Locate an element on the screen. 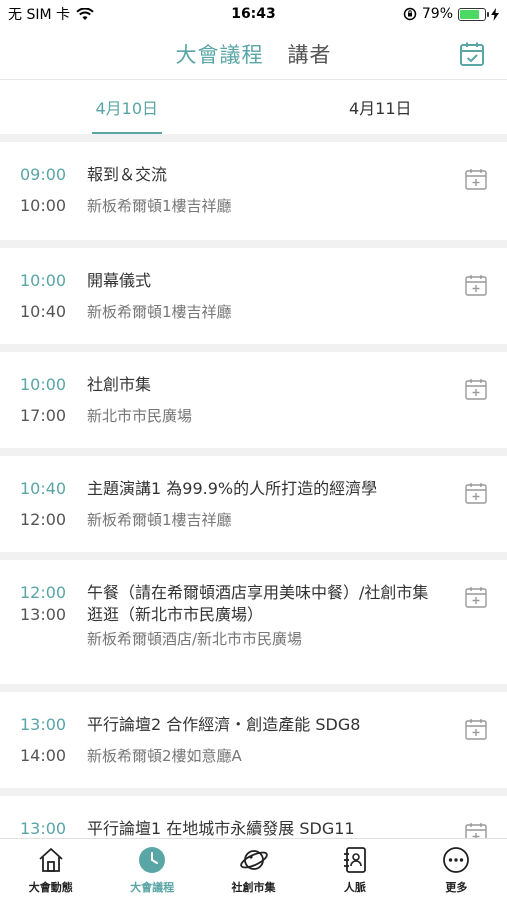 The height and width of the screenshot is (900, 507). agenda-row: 13:00 平行論壇2 合作經濟・創造產能 SDG8 is located at coordinates (253, 725).